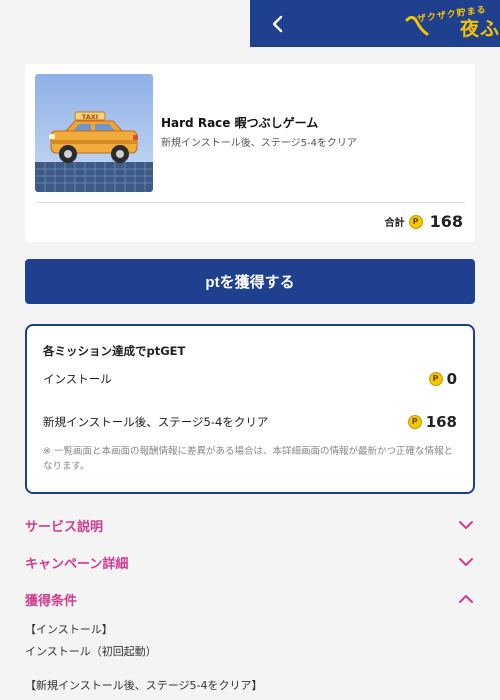 The height and width of the screenshot is (700, 500). What do you see at coordinates (250, 562) in the screenshot?
I see `campaign-details-toggle: キャンペーン詳細` at bounding box center [250, 562].